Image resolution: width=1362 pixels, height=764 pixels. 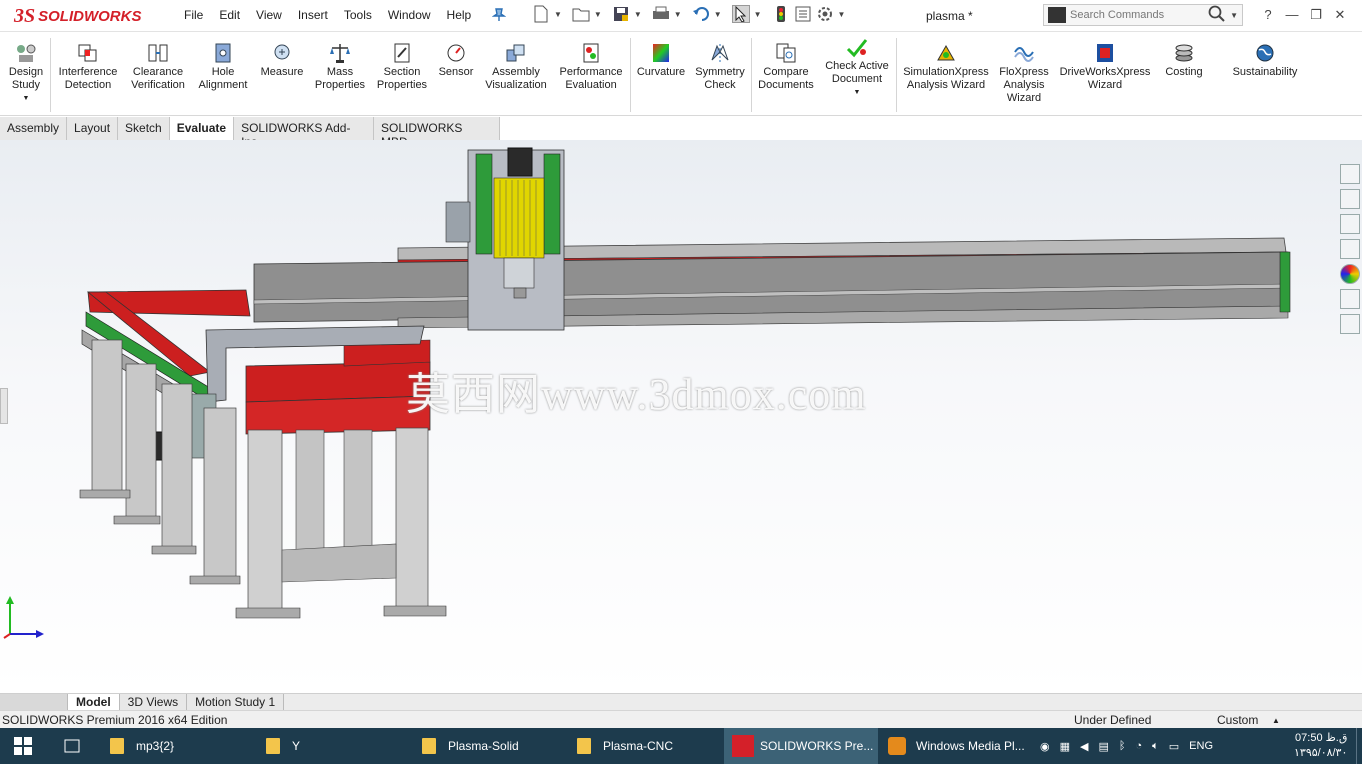 I want to click on select-dropdown-icon: ▼, so click(x=758, y=14).